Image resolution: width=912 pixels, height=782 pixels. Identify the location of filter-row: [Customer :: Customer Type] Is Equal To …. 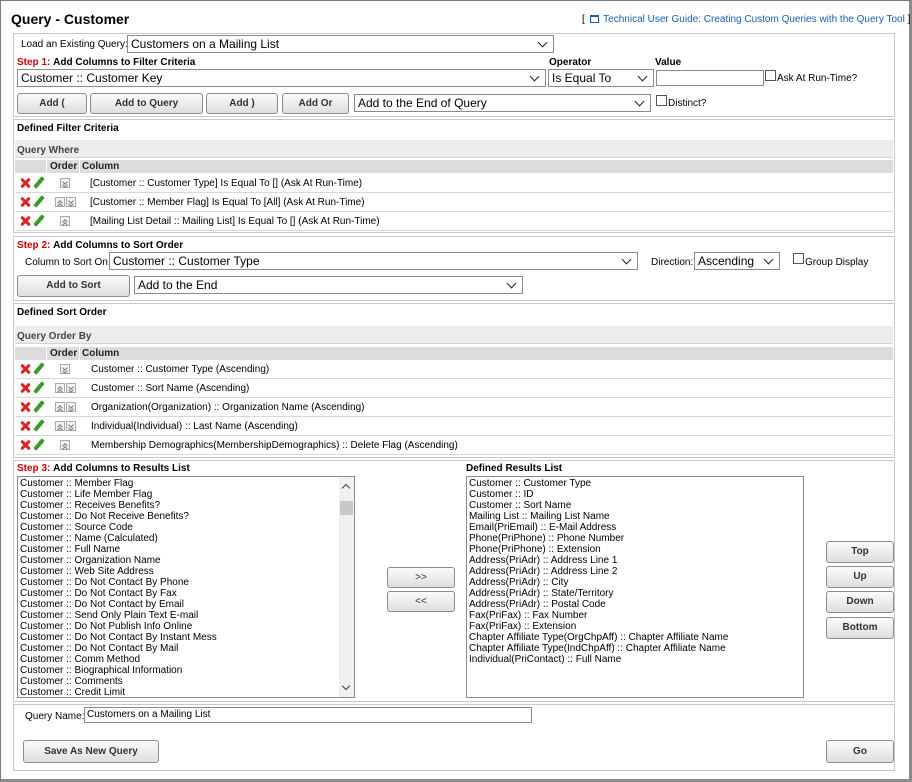
(454, 183).